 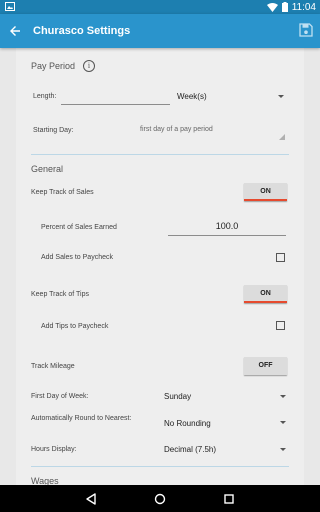 What do you see at coordinates (190, 449) in the screenshot?
I see `hours-display-select: Decimal (7.5h)` at bounding box center [190, 449].